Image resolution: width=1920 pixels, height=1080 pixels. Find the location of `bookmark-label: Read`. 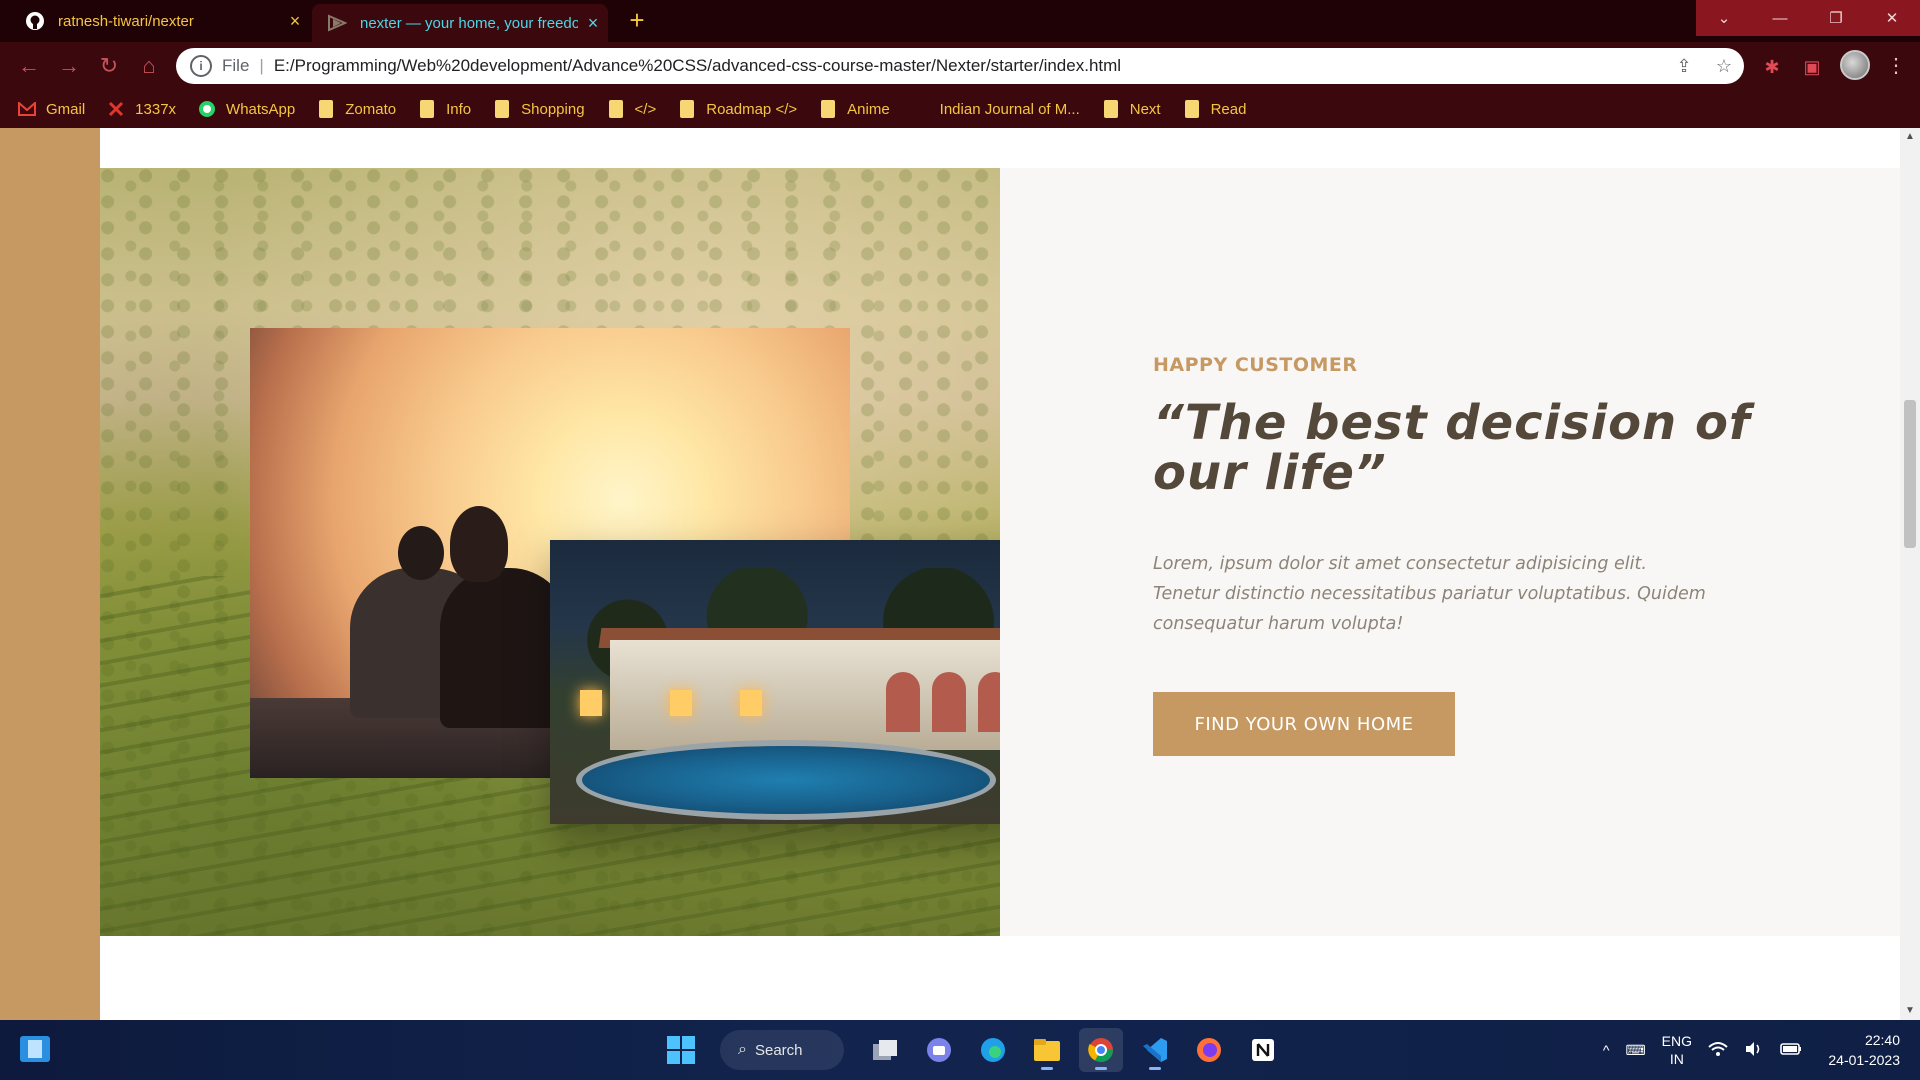

bookmark-label: Read is located at coordinates (1228, 109).